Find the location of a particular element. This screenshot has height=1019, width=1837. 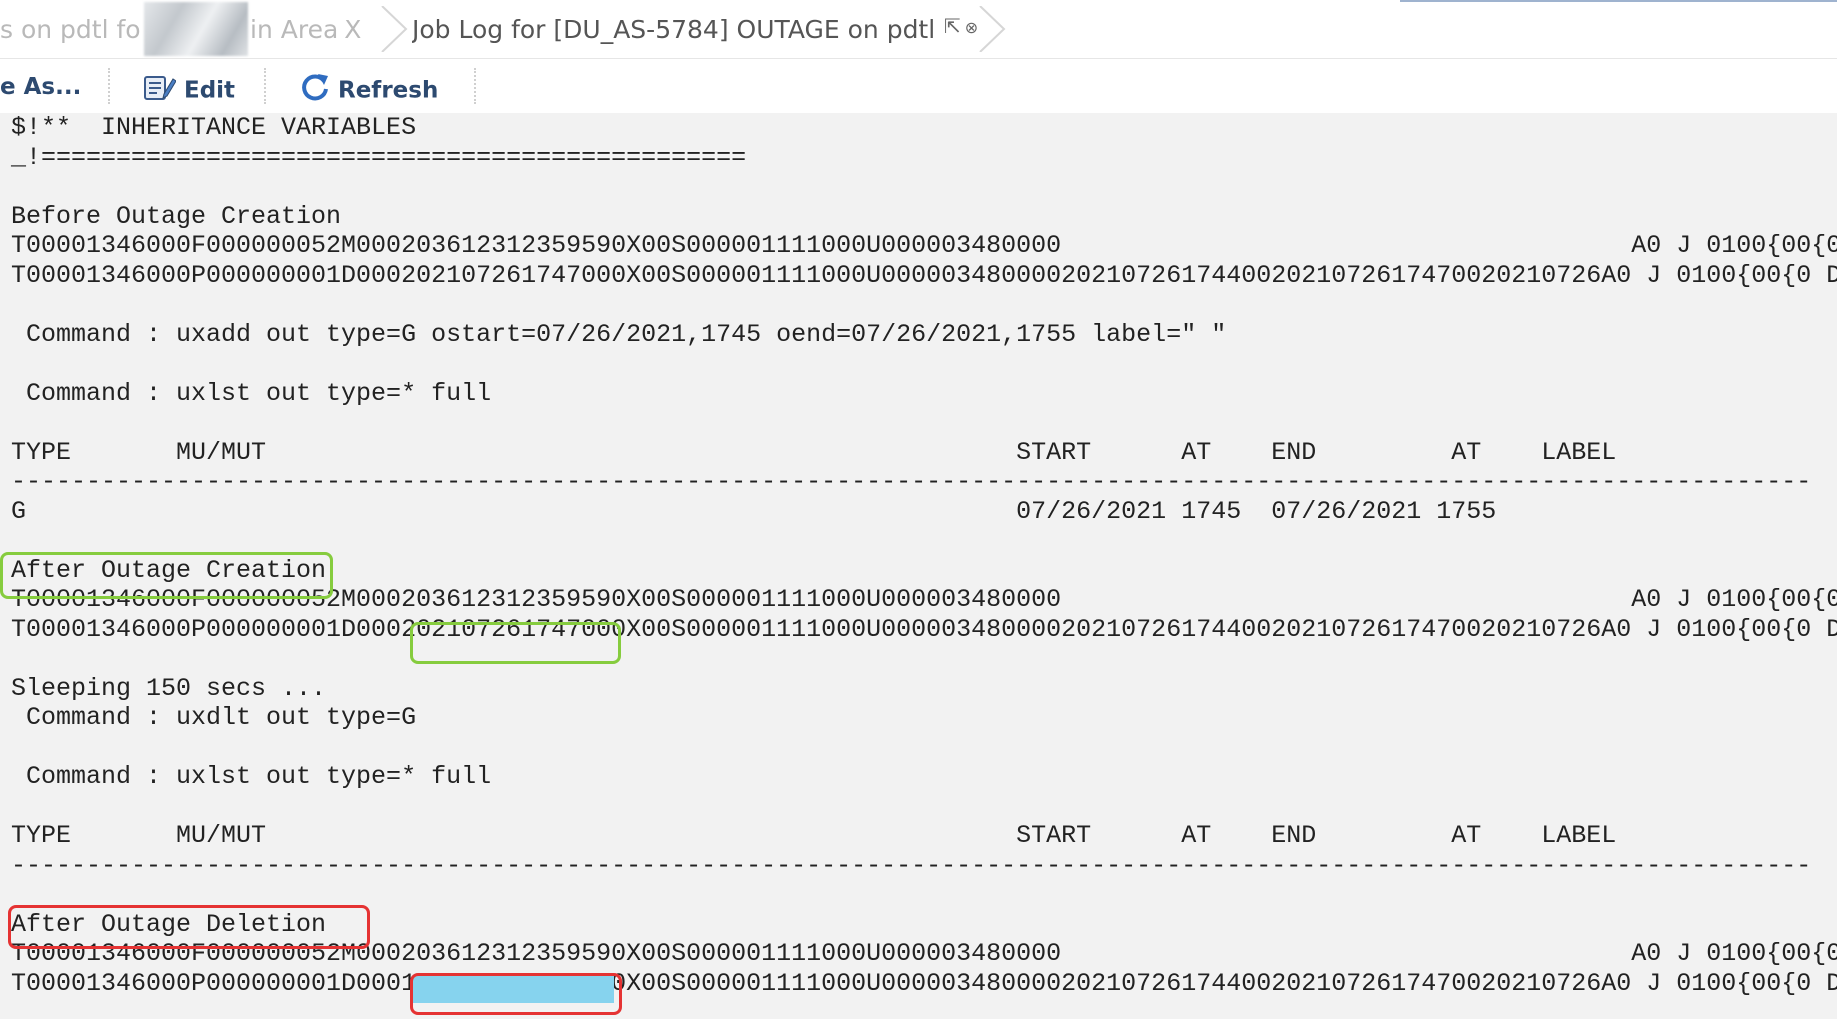

refresh-button: Refresh is located at coordinates (369, 88).